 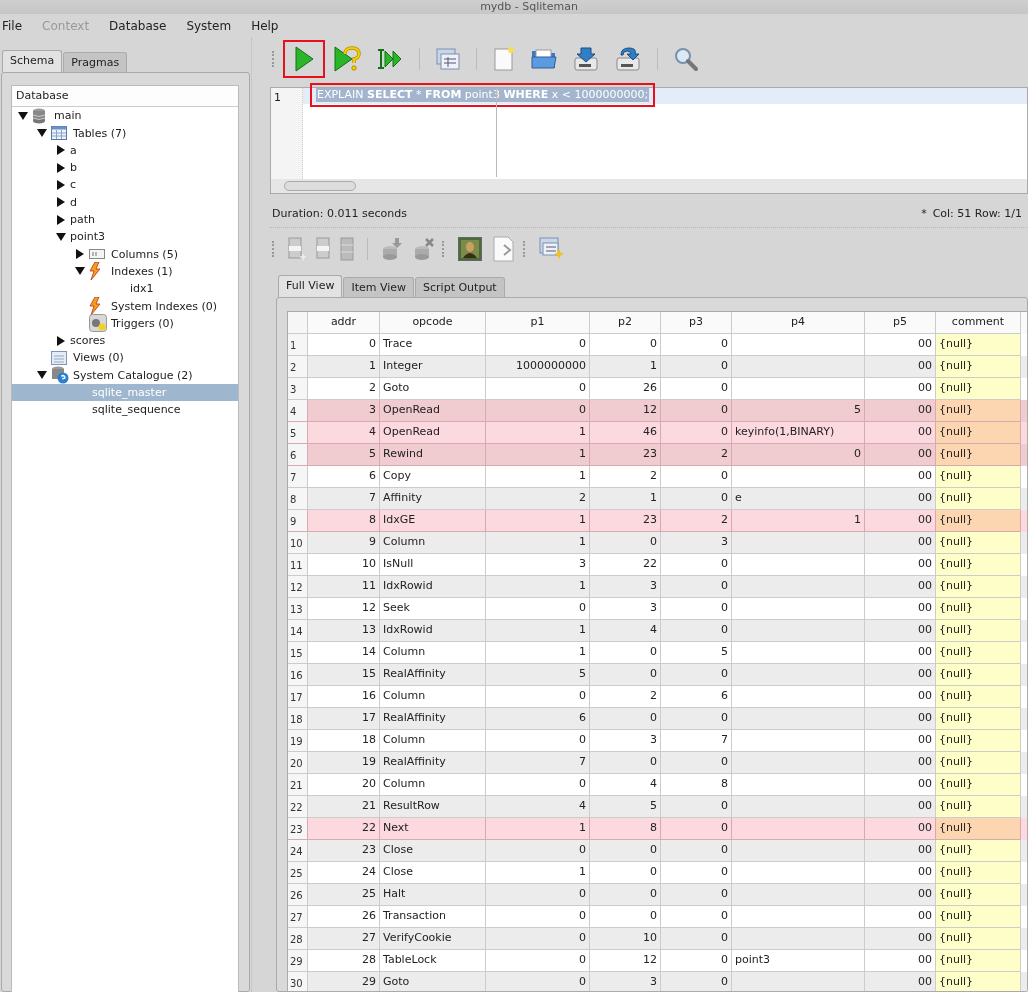 I want to click on tree-item: d, so click(x=73, y=202).